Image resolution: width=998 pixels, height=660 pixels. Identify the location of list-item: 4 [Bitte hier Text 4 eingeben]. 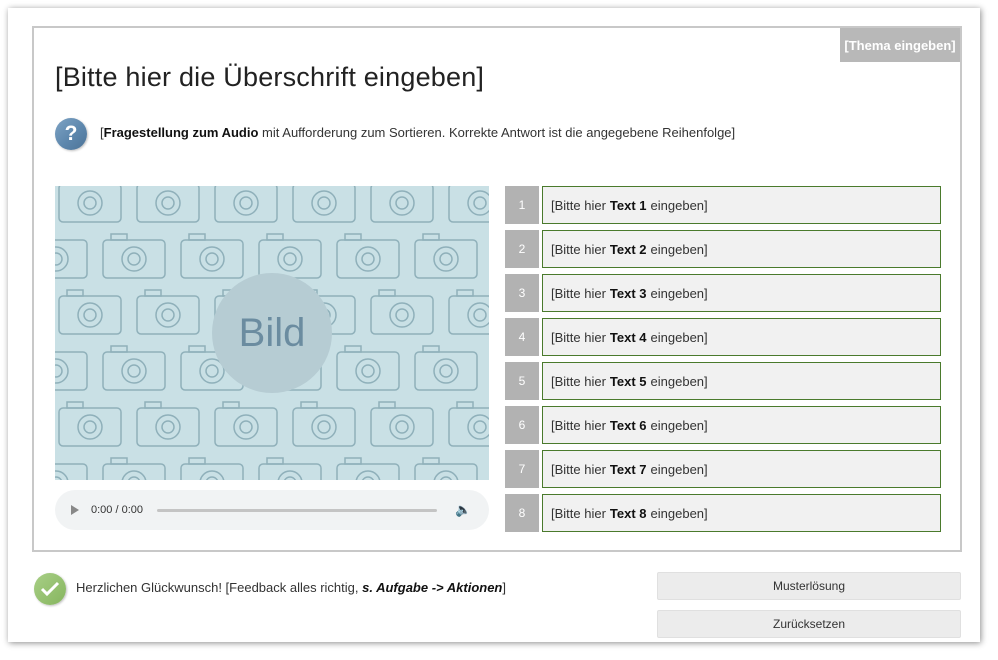
(723, 337).